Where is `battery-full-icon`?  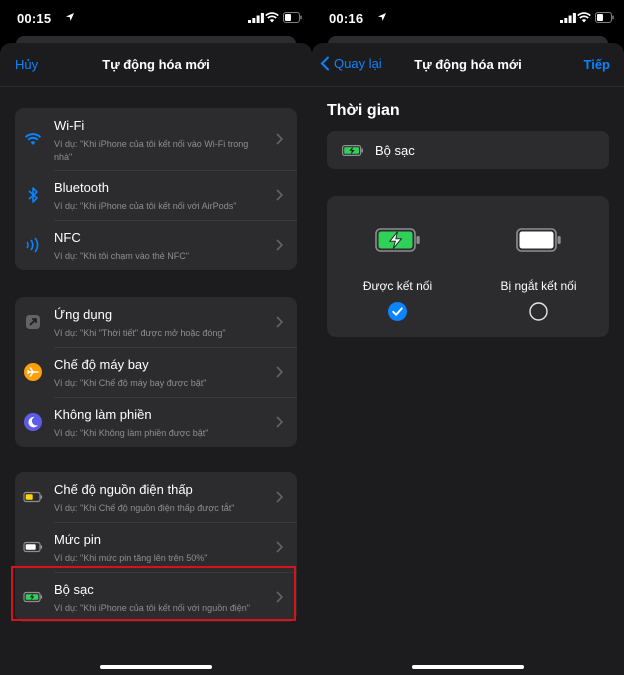
battery-full-icon is located at coordinates (538, 240).